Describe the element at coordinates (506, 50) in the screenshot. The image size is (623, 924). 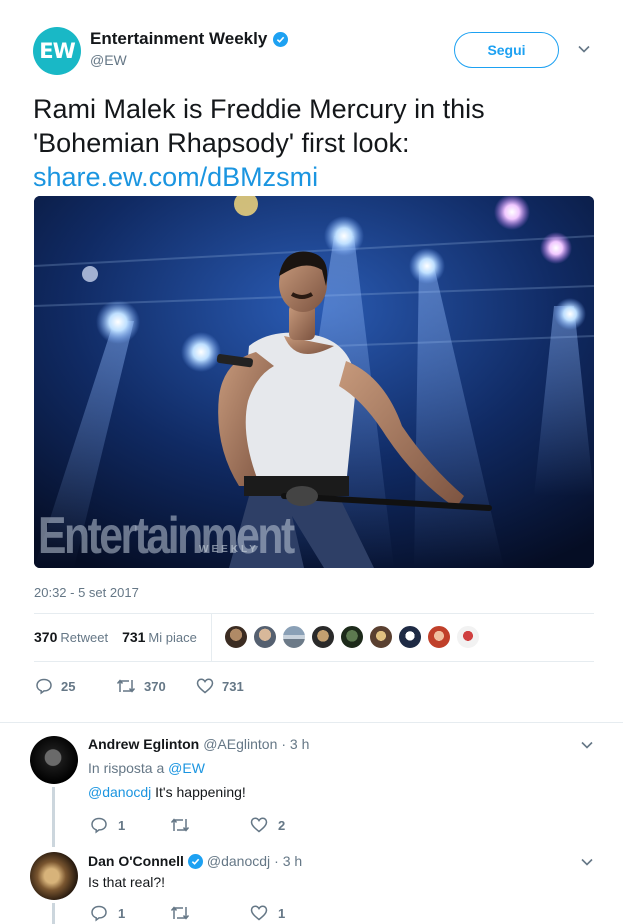
I see `follow-button: Segui` at that location.